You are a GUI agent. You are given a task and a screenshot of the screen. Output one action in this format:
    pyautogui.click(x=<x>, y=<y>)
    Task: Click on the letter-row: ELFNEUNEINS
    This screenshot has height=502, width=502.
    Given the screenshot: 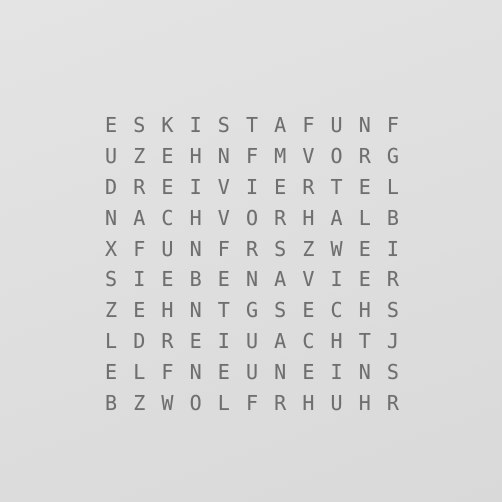 What is the action you would take?
    pyautogui.click(x=255, y=371)
    